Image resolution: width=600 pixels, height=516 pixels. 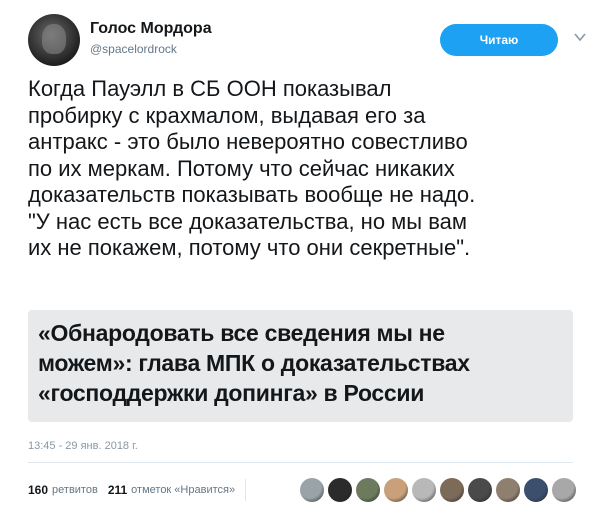 I want to click on divider, so click(x=300, y=462).